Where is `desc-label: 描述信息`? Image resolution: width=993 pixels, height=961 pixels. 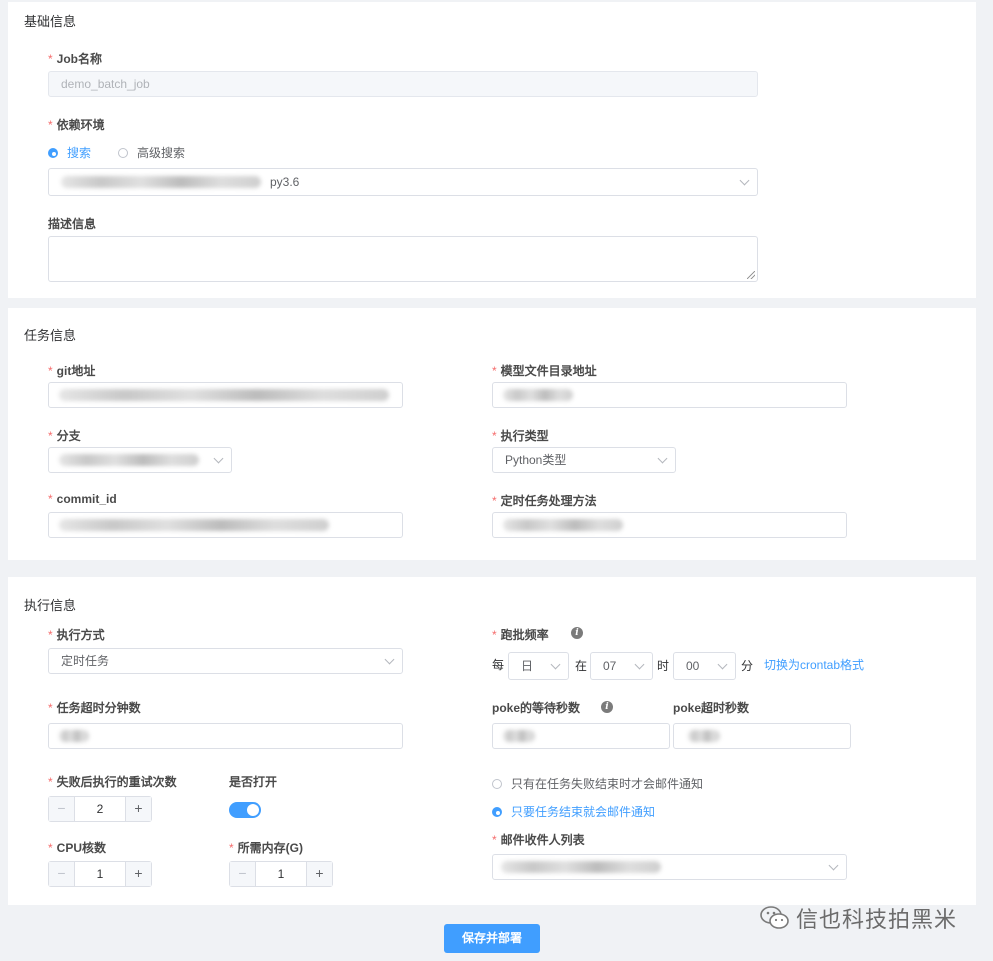
desc-label: 描述信息 is located at coordinates (72, 224).